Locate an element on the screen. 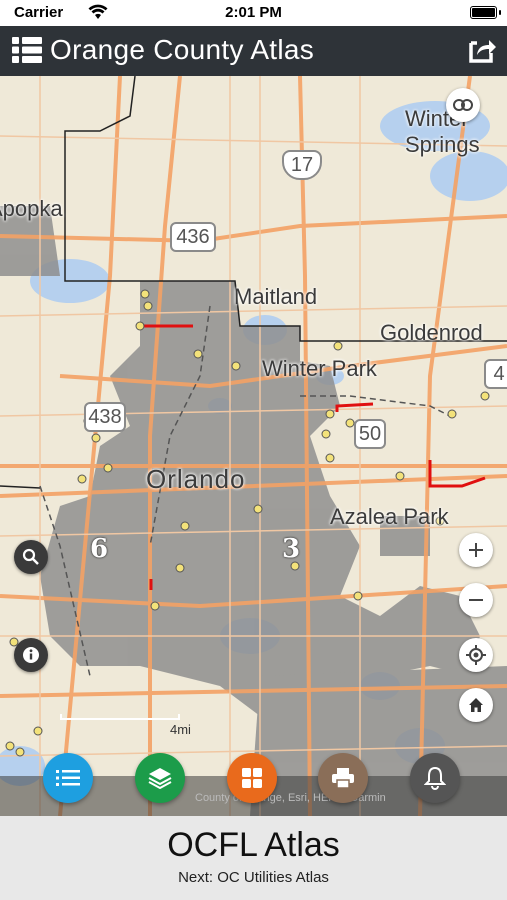 The image size is (507, 900). battery-tip is located at coordinates (500, 12).